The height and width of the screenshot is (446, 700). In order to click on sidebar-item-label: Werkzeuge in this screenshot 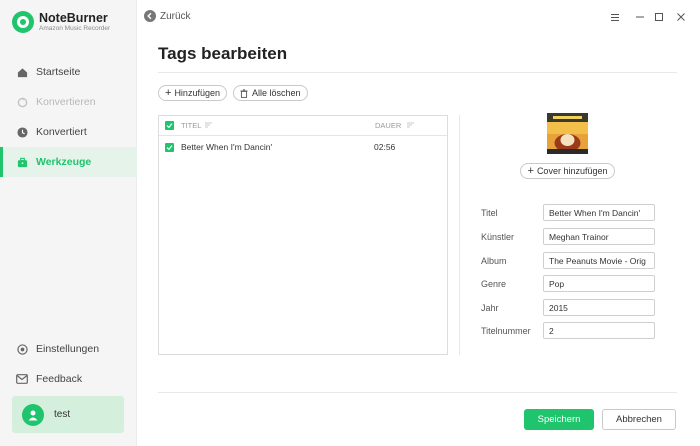, I will do `click(64, 162)`.